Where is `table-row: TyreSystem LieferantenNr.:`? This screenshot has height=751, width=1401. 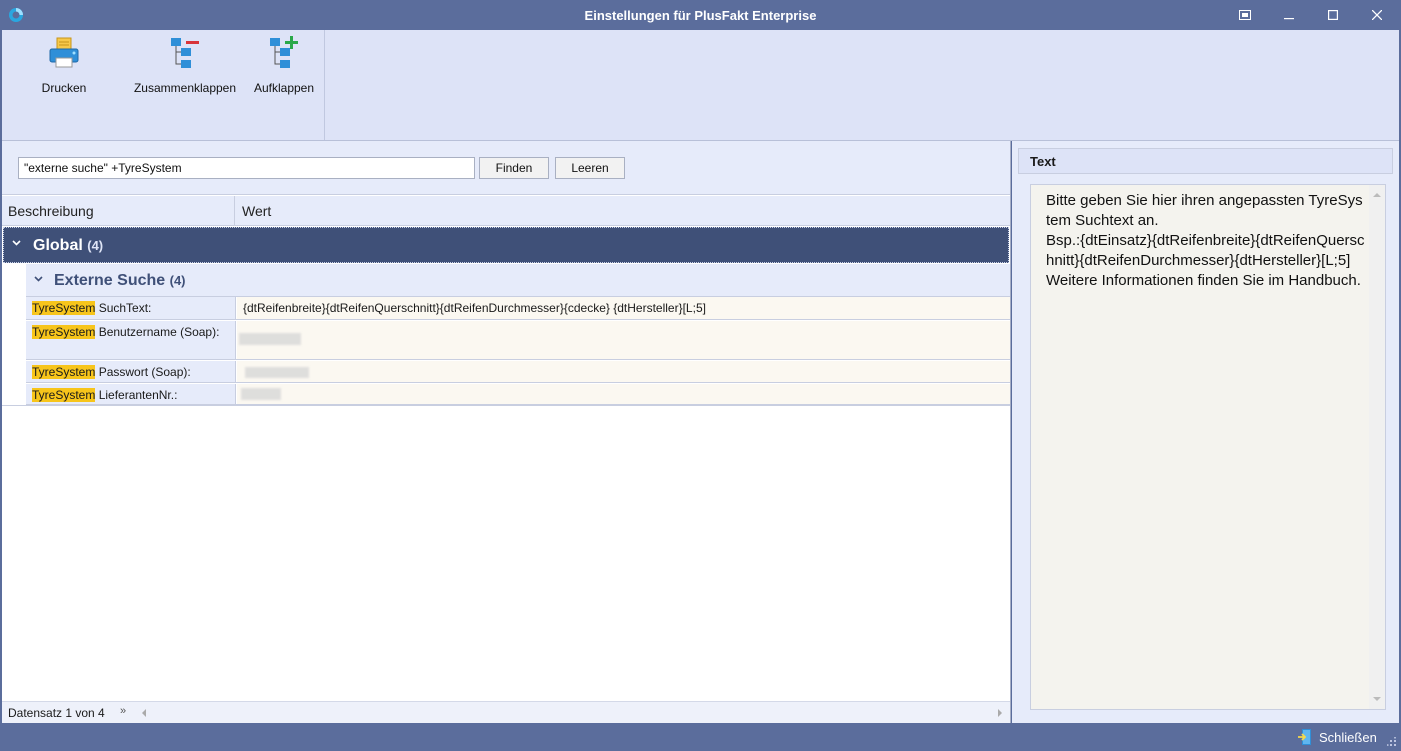 table-row: TyreSystem LieferantenNr.: is located at coordinates (518, 394).